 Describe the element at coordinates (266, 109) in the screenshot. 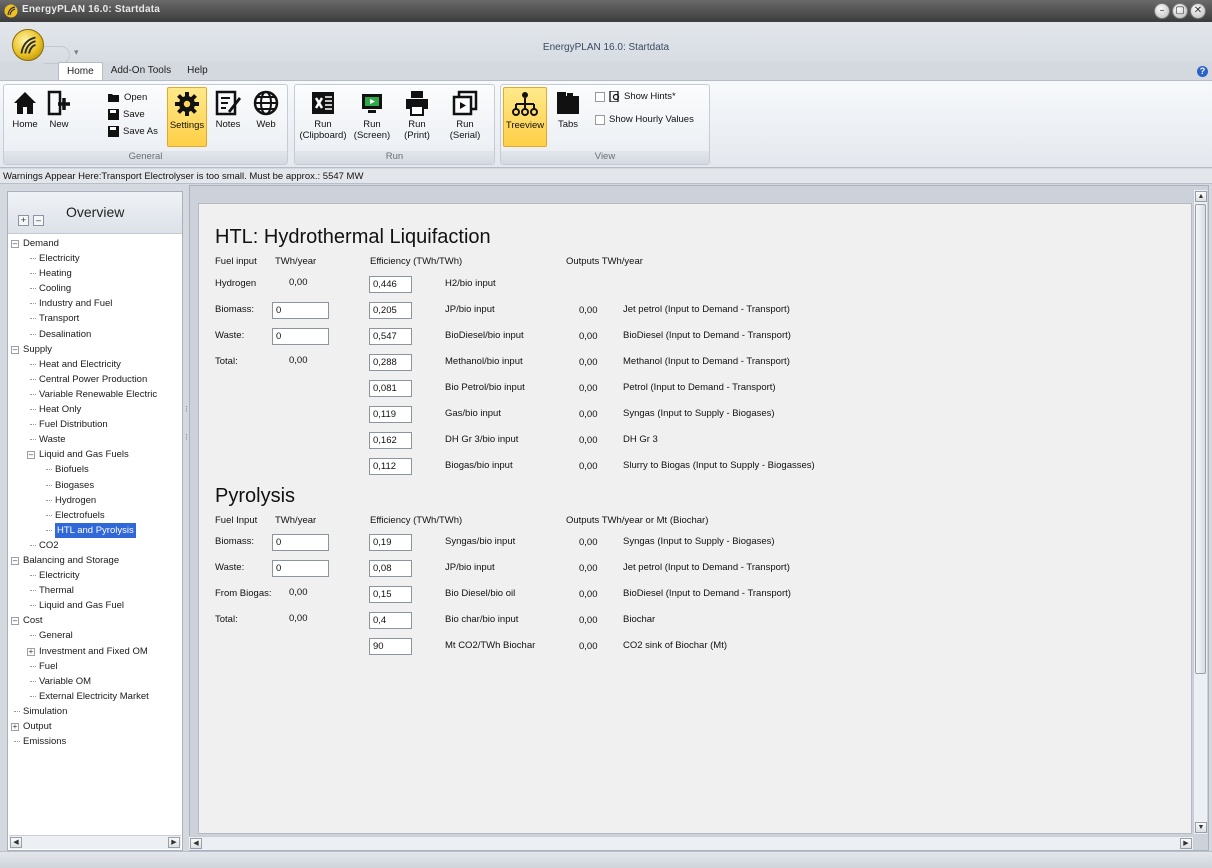

I see `web-button: Web` at that location.